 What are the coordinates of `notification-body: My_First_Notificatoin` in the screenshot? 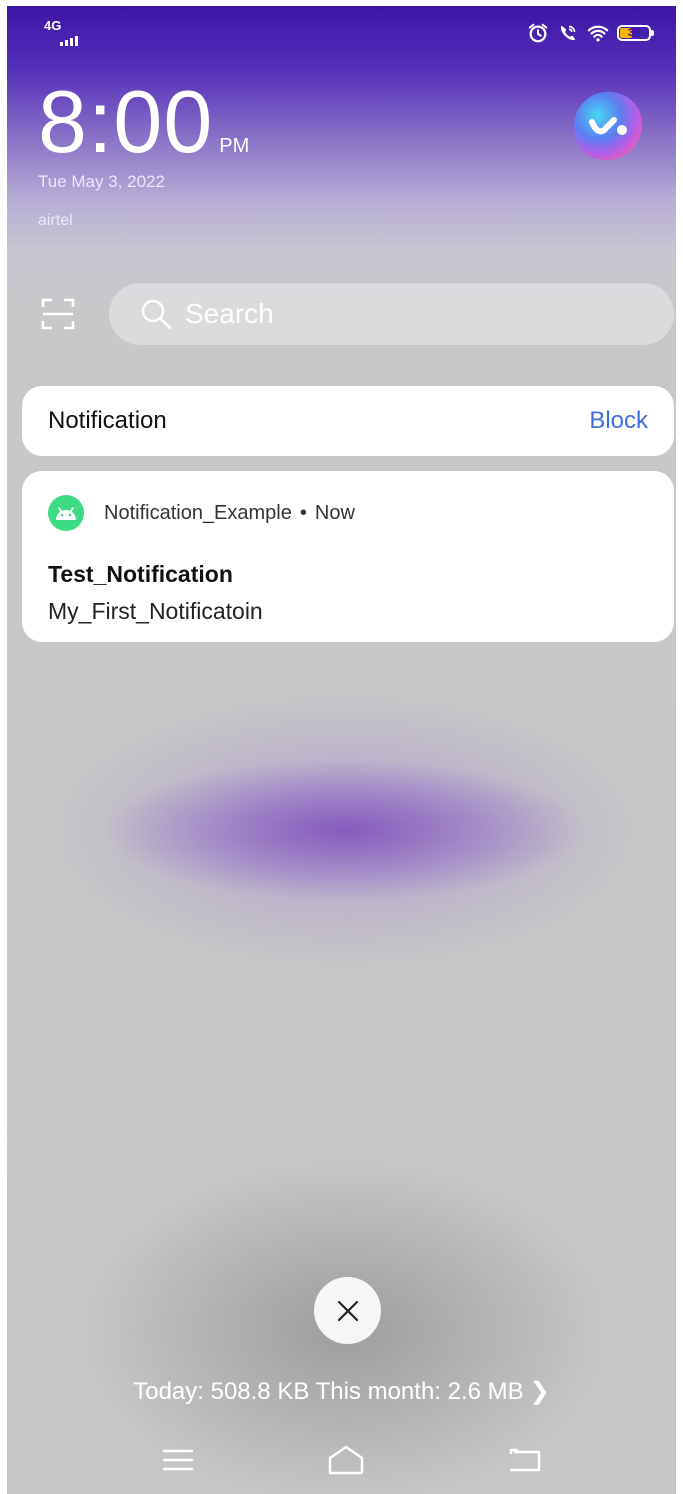 It's located at (155, 611).